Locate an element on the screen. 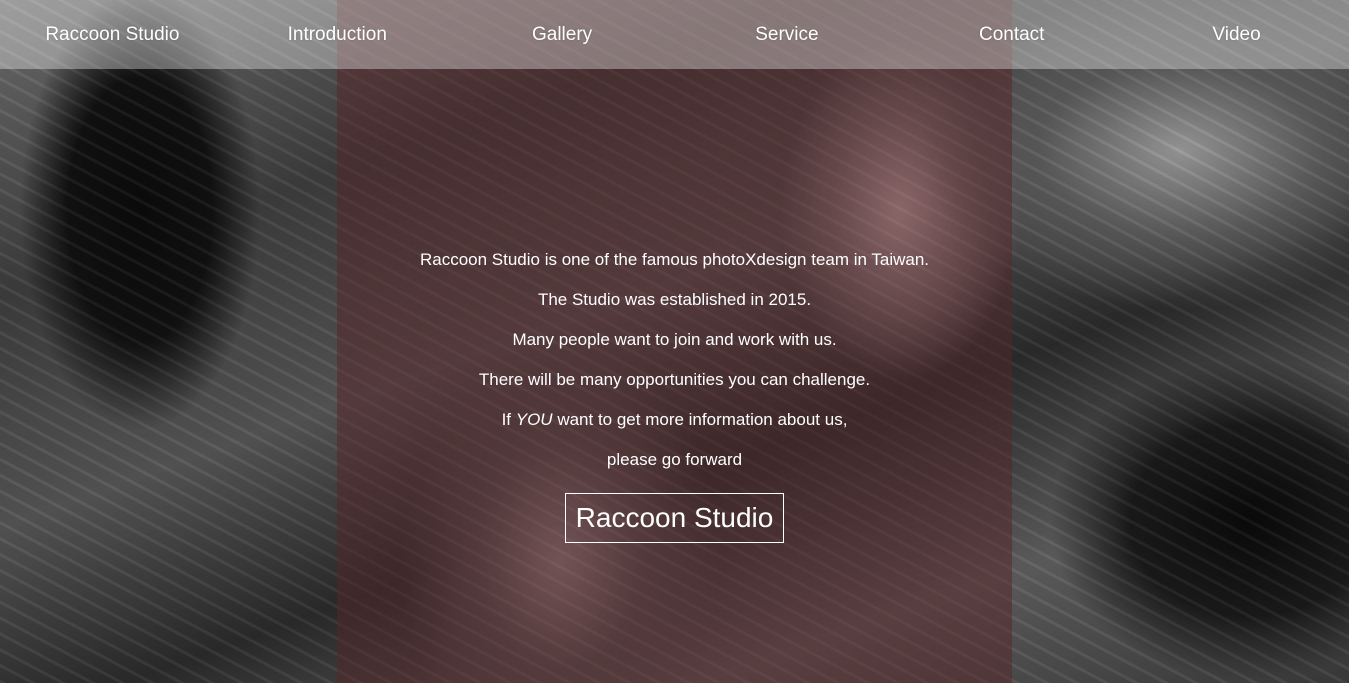 The image size is (1349, 683). nav-item-introduction: Introduction is located at coordinates (337, 35).